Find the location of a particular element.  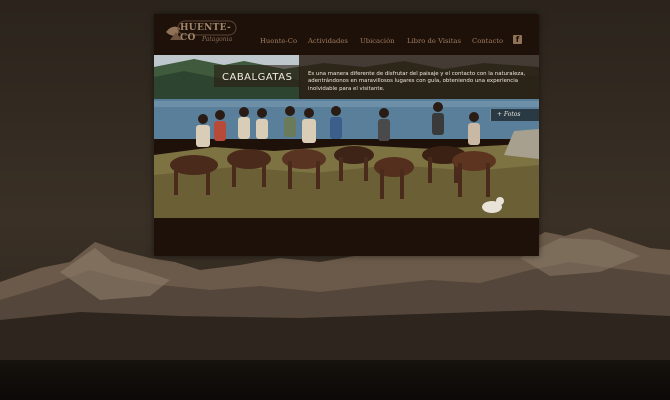

fotos-button: + Fotos is located at coordinates (514, 115).